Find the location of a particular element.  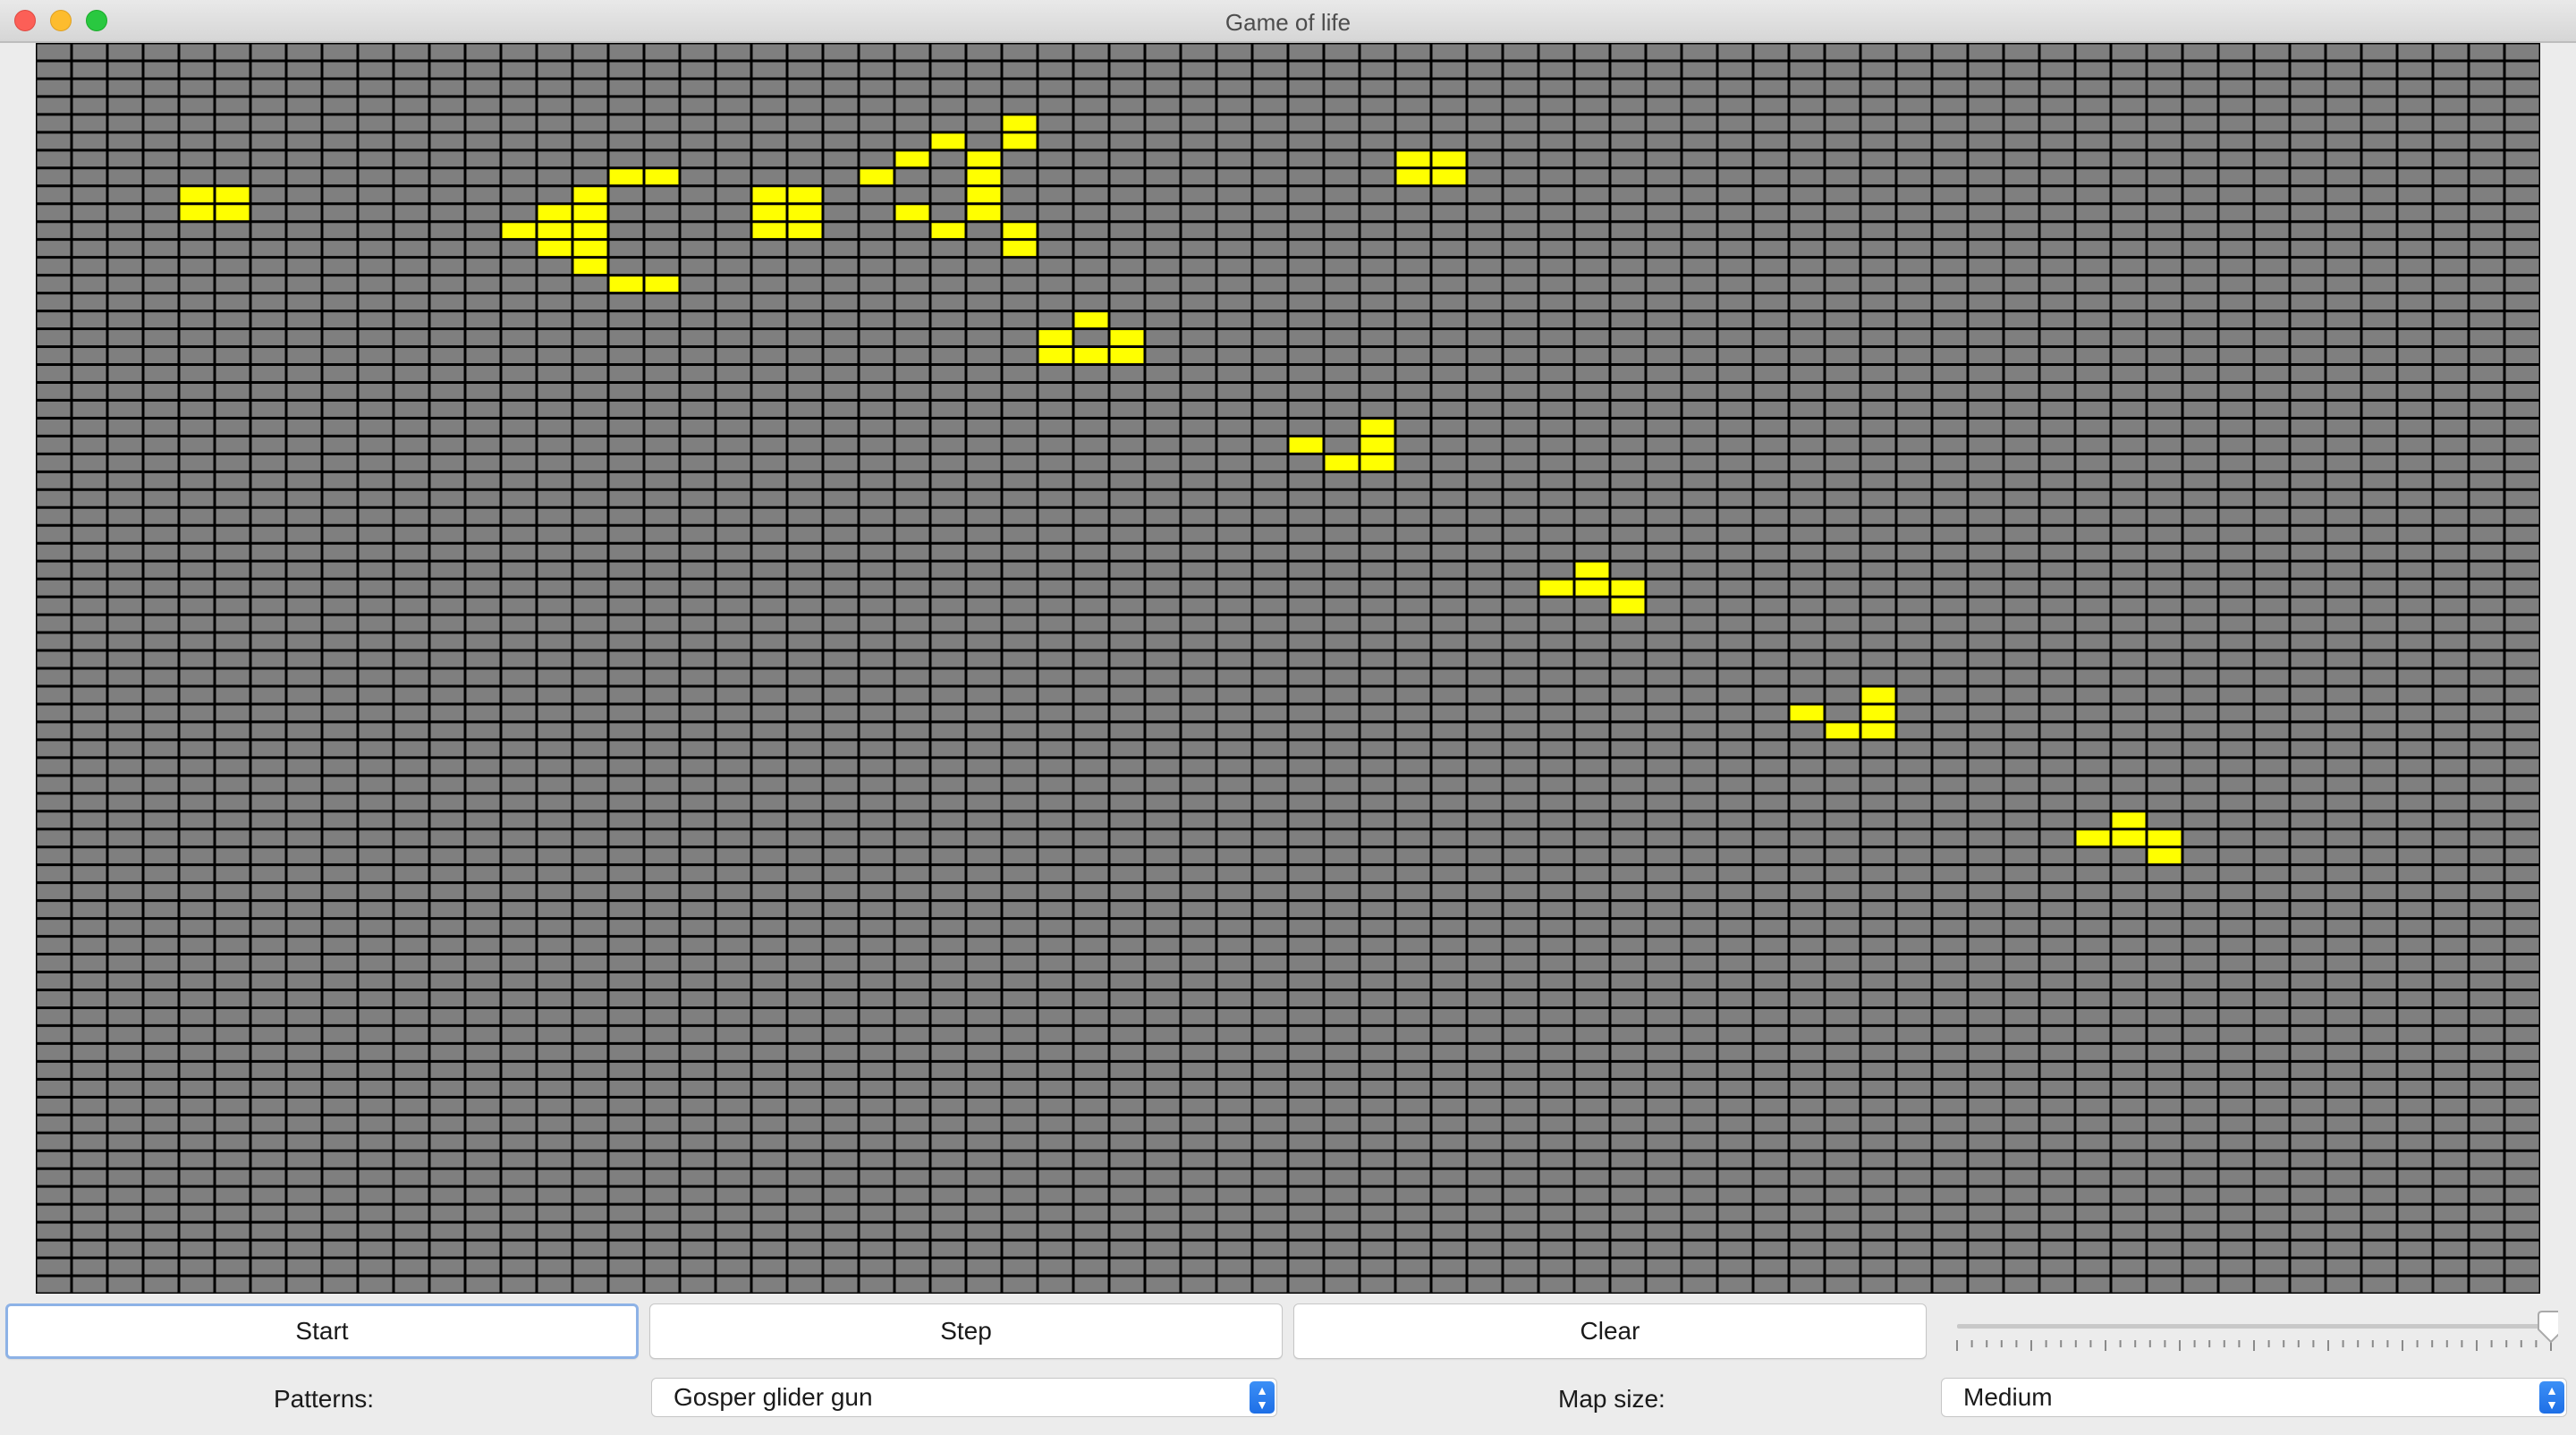

slider-thumb is located at coordinates (2548, 1327).